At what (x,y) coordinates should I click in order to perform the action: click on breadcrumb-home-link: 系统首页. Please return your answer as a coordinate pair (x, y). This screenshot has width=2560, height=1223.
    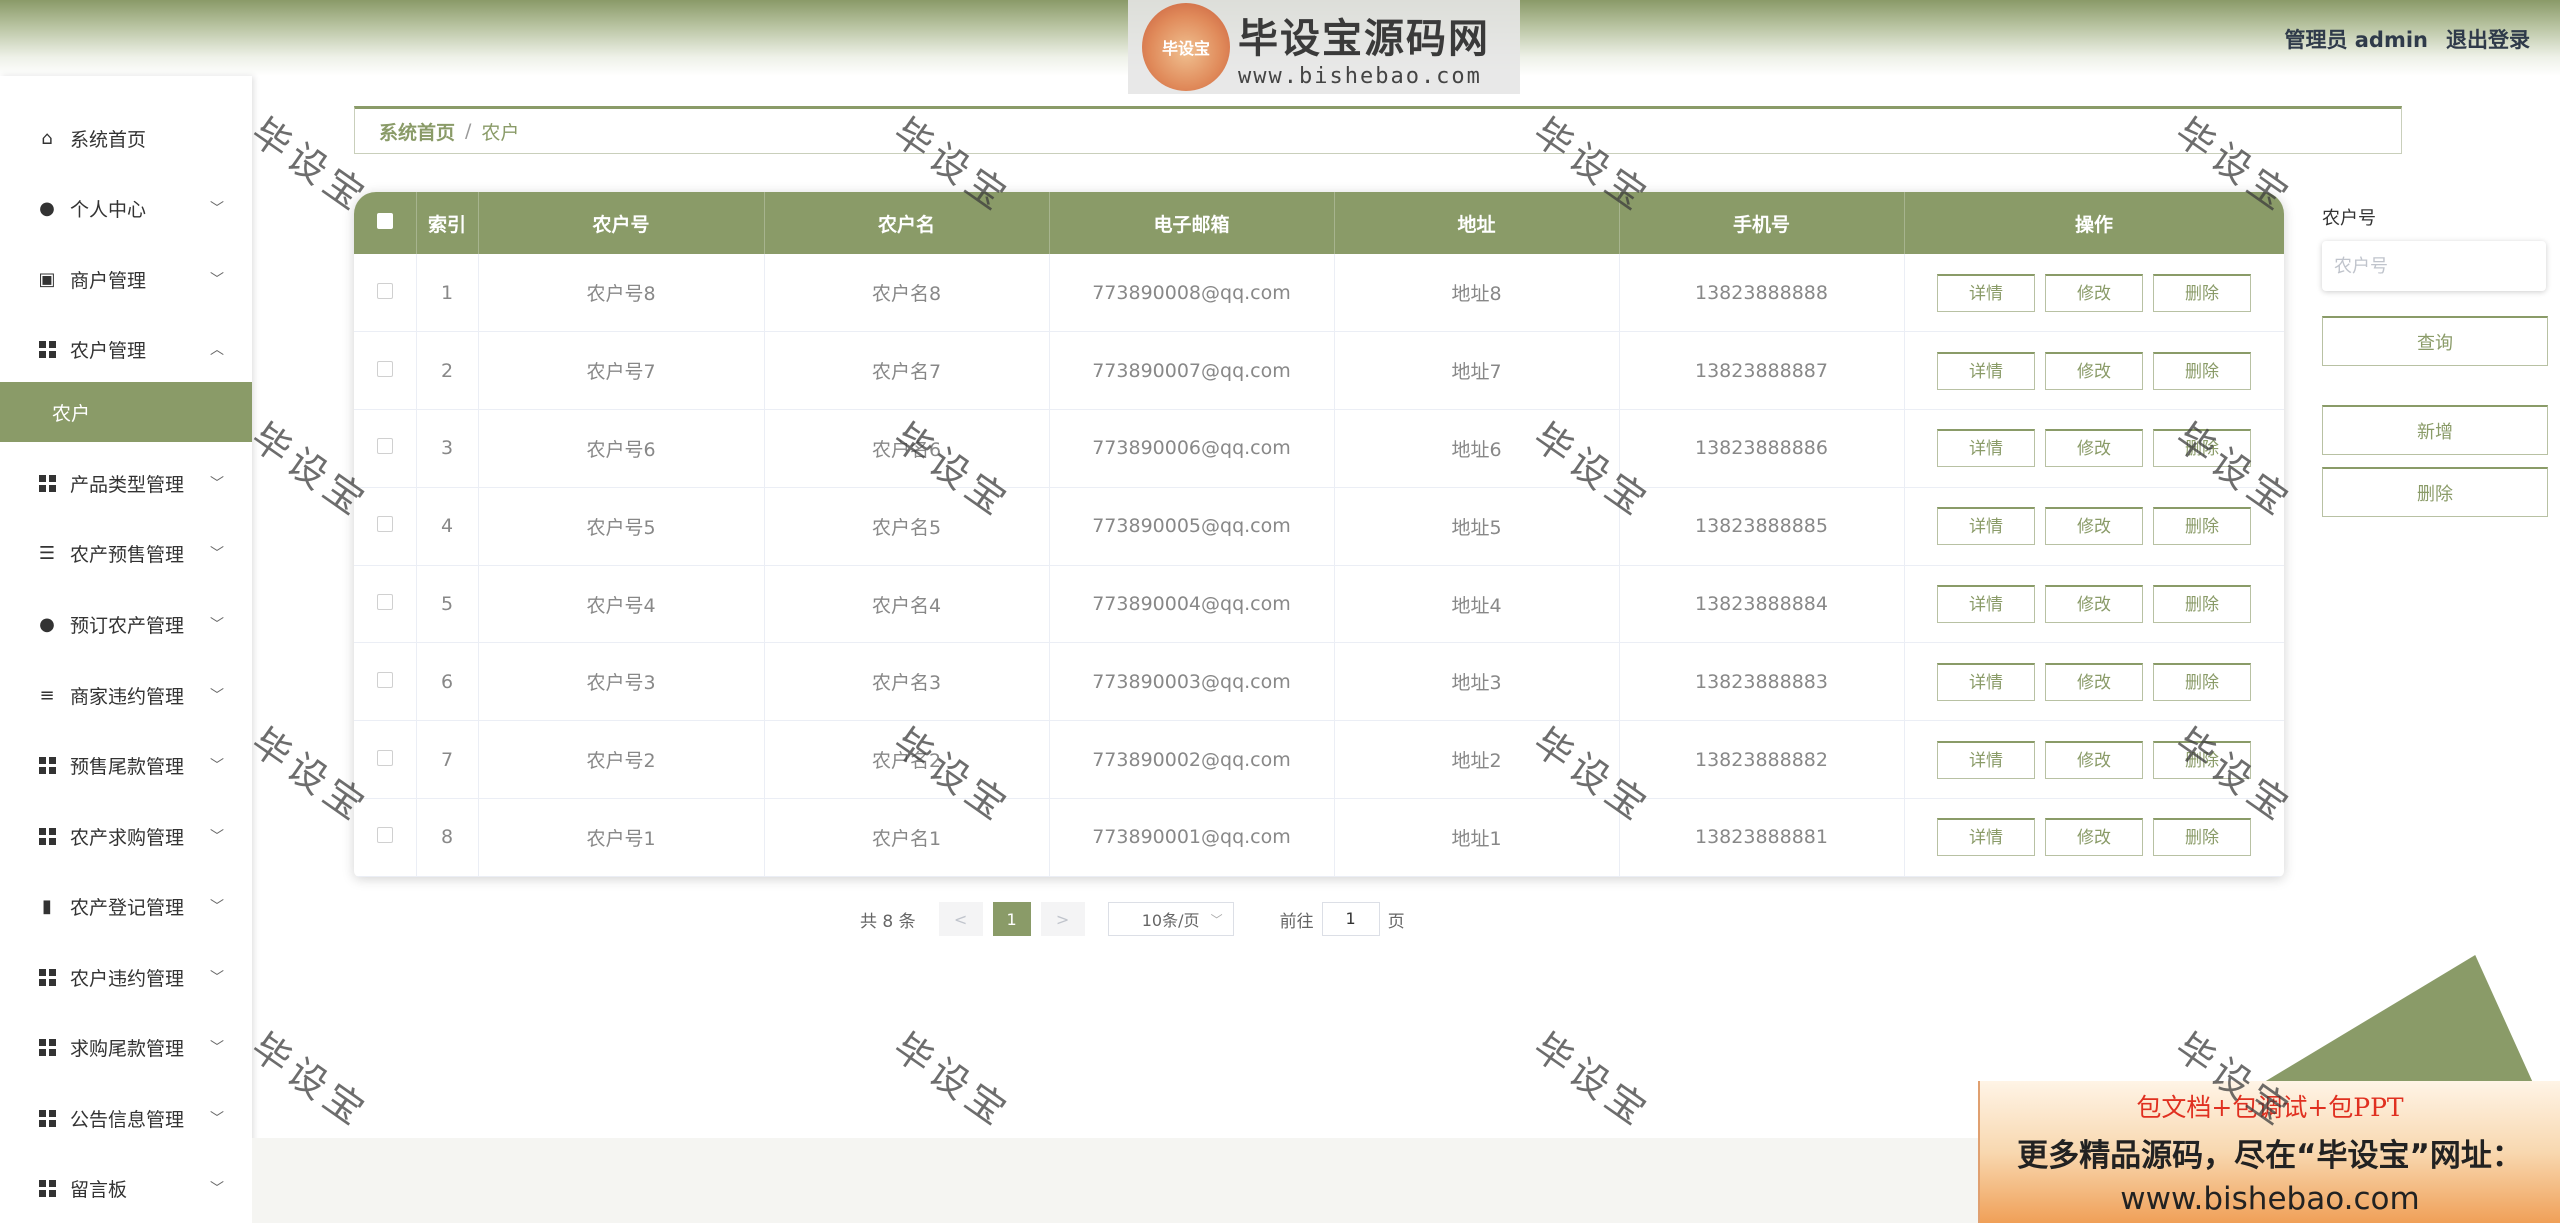
    Looking at the image, I should click on (417, 131).